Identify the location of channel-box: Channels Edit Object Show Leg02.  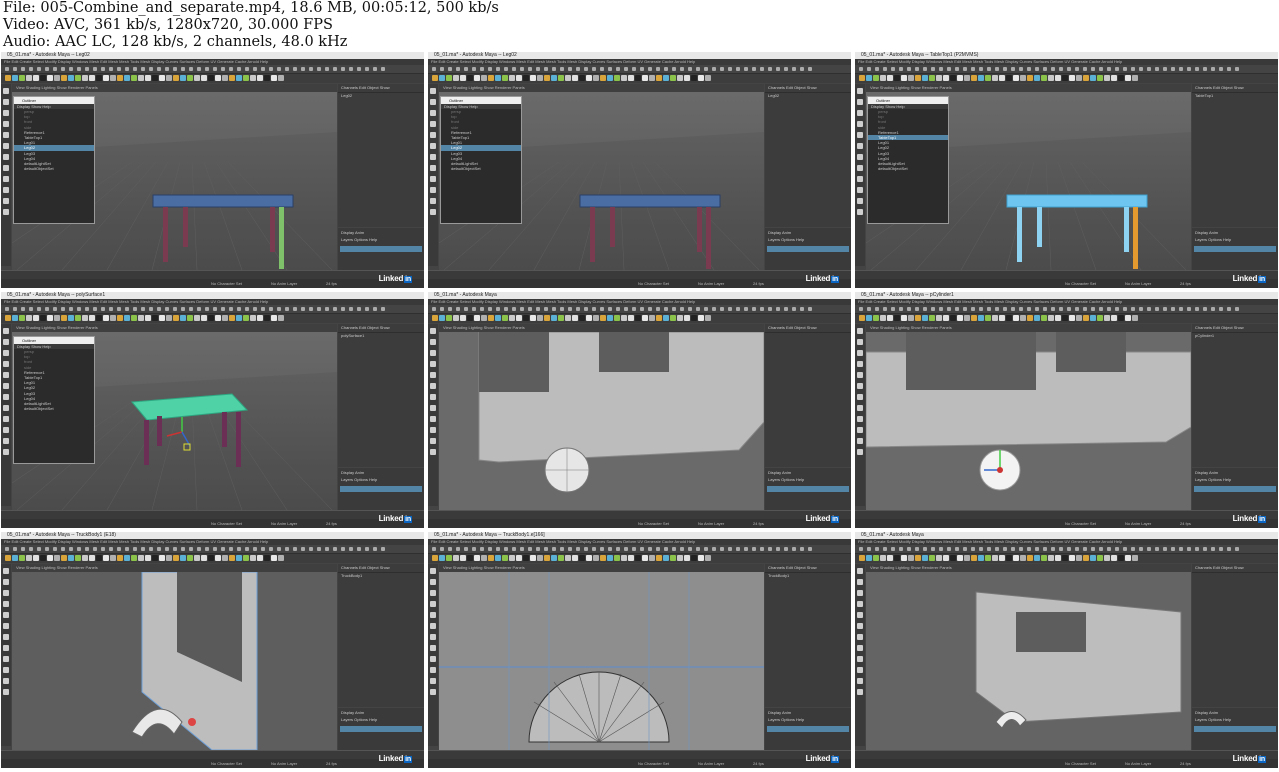
(808, 155).